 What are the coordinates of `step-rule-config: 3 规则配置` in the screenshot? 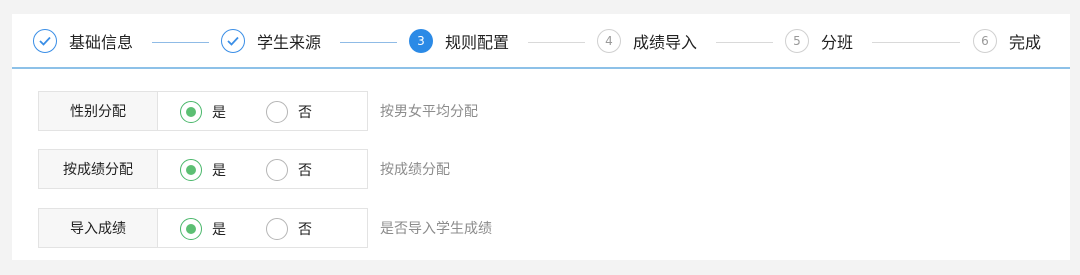 It's located at (459, 41).